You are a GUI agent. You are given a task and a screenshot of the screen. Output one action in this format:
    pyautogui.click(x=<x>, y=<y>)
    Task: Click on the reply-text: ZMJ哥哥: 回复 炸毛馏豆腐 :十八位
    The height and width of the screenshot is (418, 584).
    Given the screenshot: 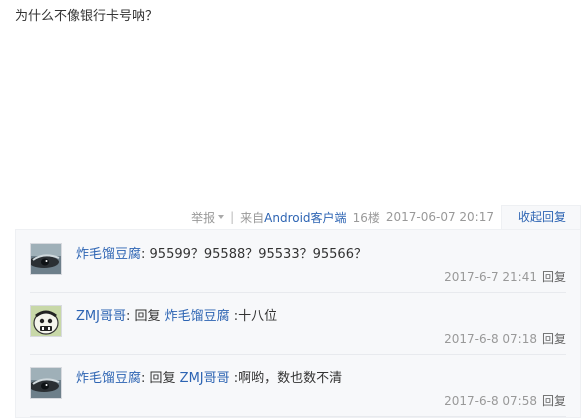 What is the action you would take?
    pyautogui.click(x=176, y=317)
    